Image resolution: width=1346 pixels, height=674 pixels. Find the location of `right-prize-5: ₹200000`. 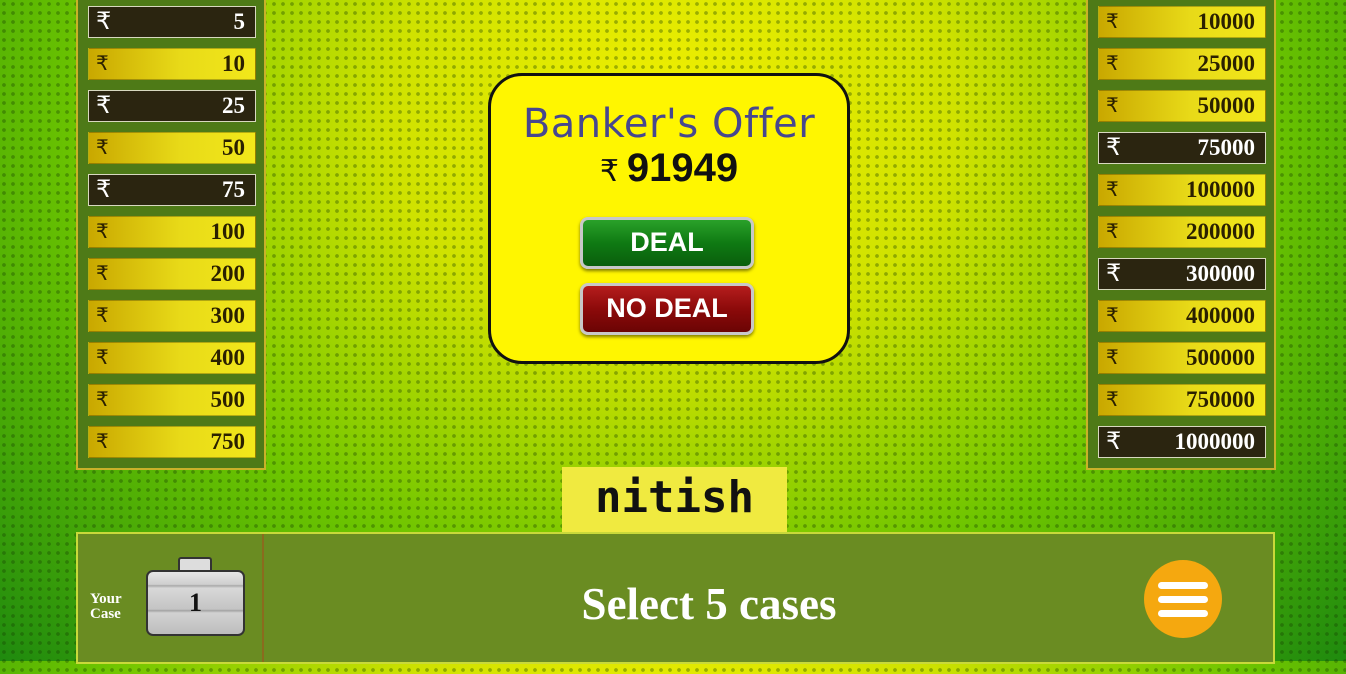

right-prize-5: ₹200000 is located at coordinates (1182, 232).